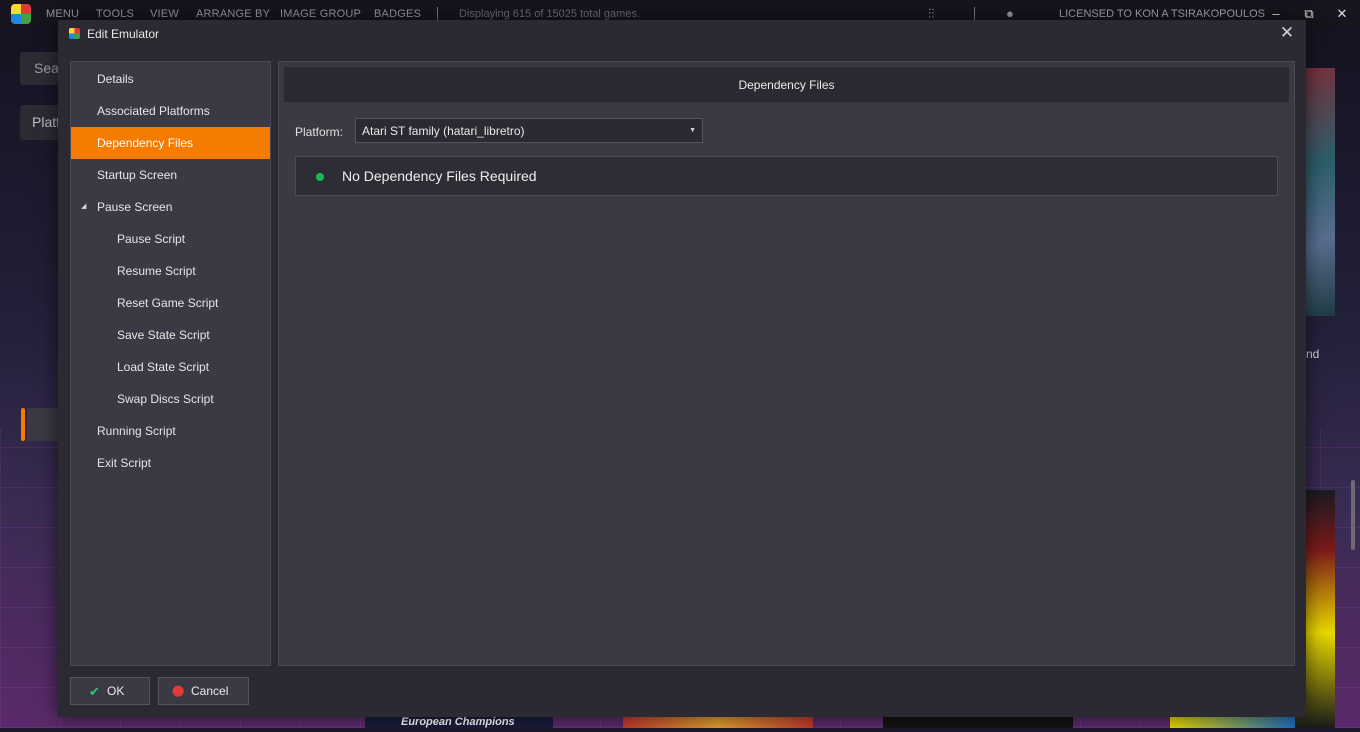 The image size is (1360, 732). Describe the element at coordinates (164, 14) in the screenshot. I see `menu-item-view: VIEW` at that location.